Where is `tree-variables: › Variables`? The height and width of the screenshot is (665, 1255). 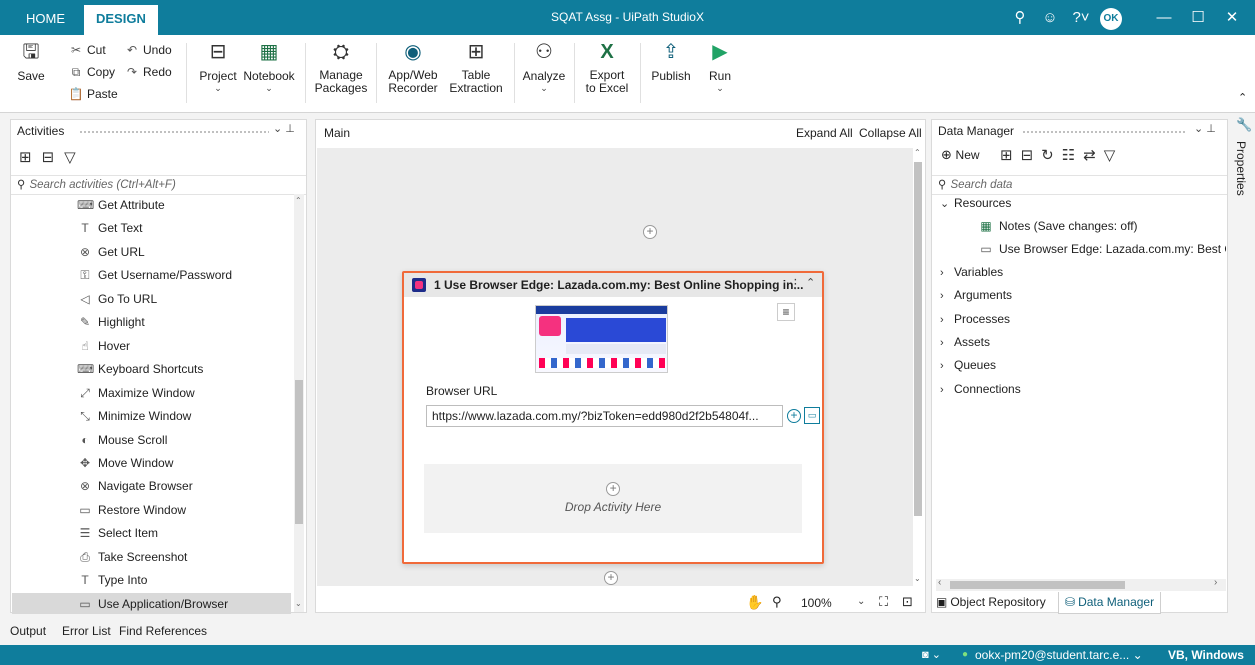 tree-variables: › Variables is located at coordinates (971, 272).